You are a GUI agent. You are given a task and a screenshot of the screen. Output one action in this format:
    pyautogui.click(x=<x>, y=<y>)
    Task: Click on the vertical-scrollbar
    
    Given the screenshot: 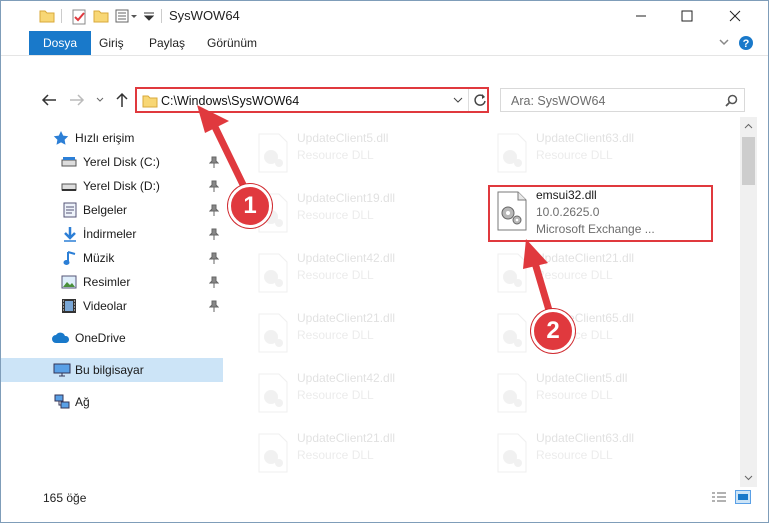 What is the action you would take?
    pyautogui.click(x=748, y=302)
    